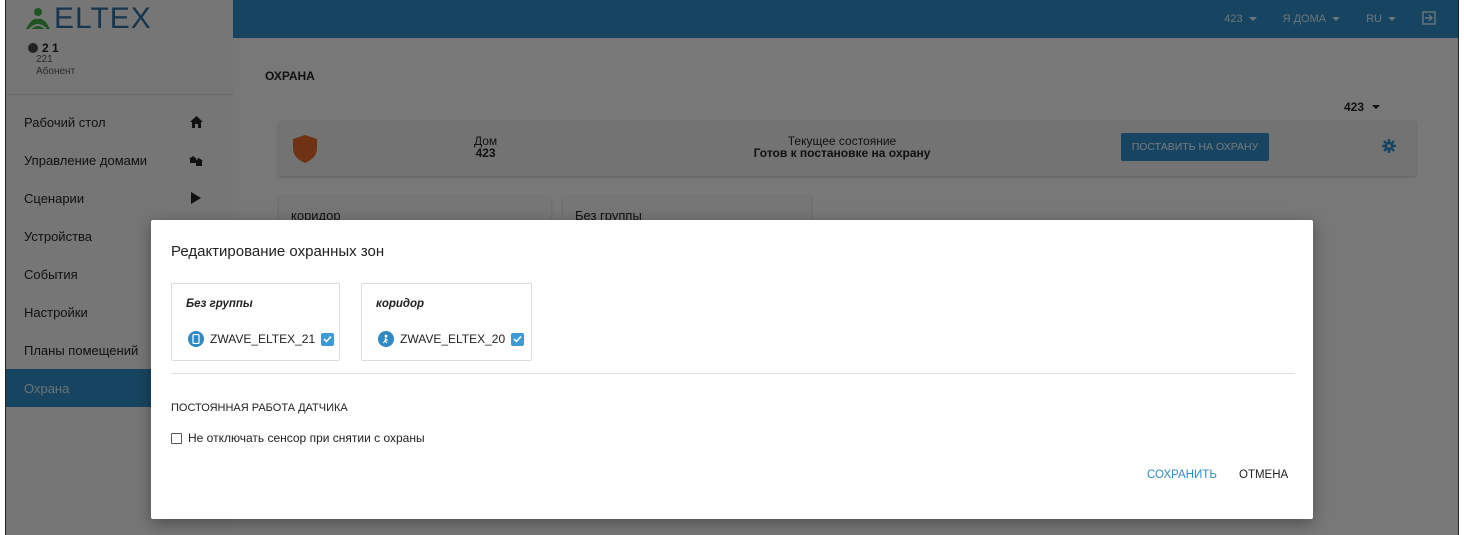 This screenshot has width=1464, height=535. I want to click on device-name: ZWAVE_ELTEX_21, so click(263, 339).